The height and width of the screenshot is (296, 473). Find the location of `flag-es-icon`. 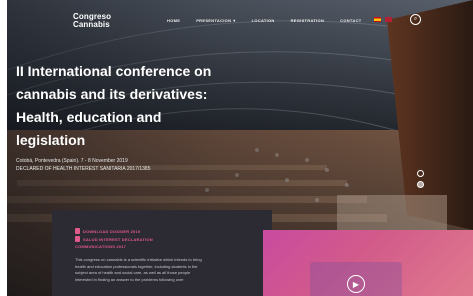

flag-es-icon is located at coordinates (377, 19).